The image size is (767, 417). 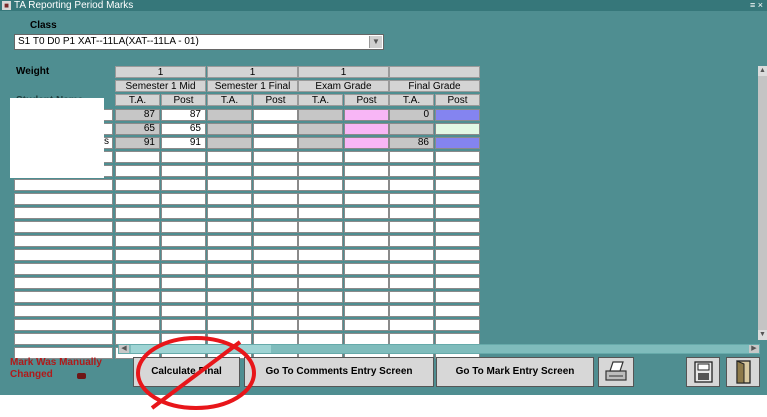 I want to click on calculate-final-button: Calculate Final, so click(x=186, y=372).